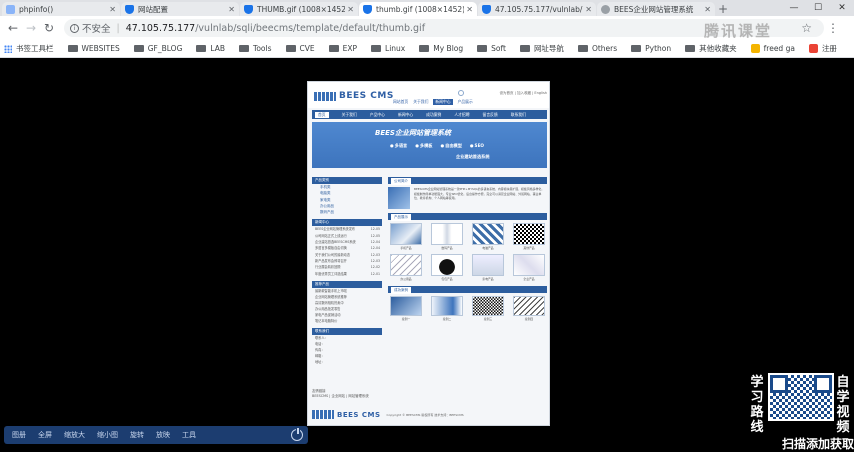  What do you see at coordinates (218, 48) in the screenshot?
I see `bookmark-label: LAB` at bounding box center [218, 48].